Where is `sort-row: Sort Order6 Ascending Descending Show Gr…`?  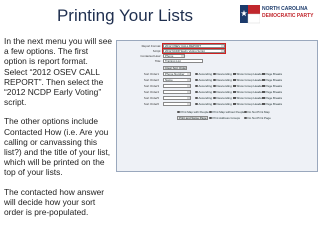 sort-row: Sort Order6 Ascending Descending Show Gr… is located at coordinates (217, 104).